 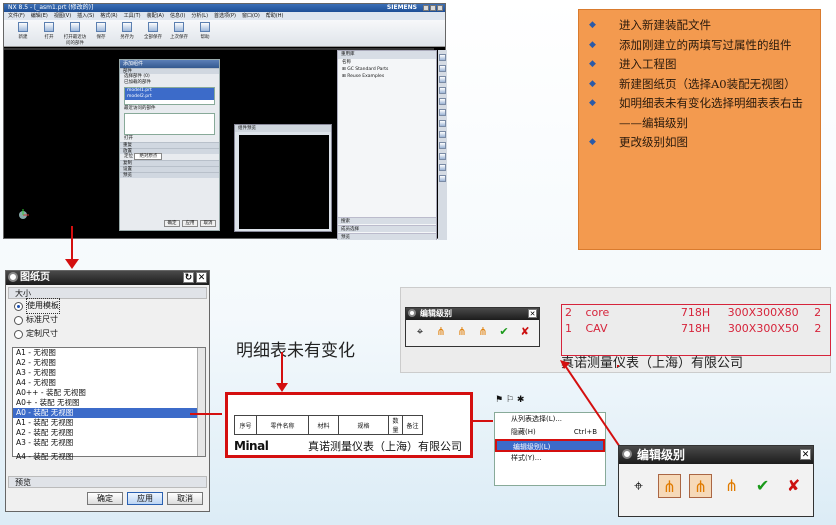 What do you see at coordinates (169, 124) in the screenshot?
I see `recent-parts-list` at bounding box center [169, 124].